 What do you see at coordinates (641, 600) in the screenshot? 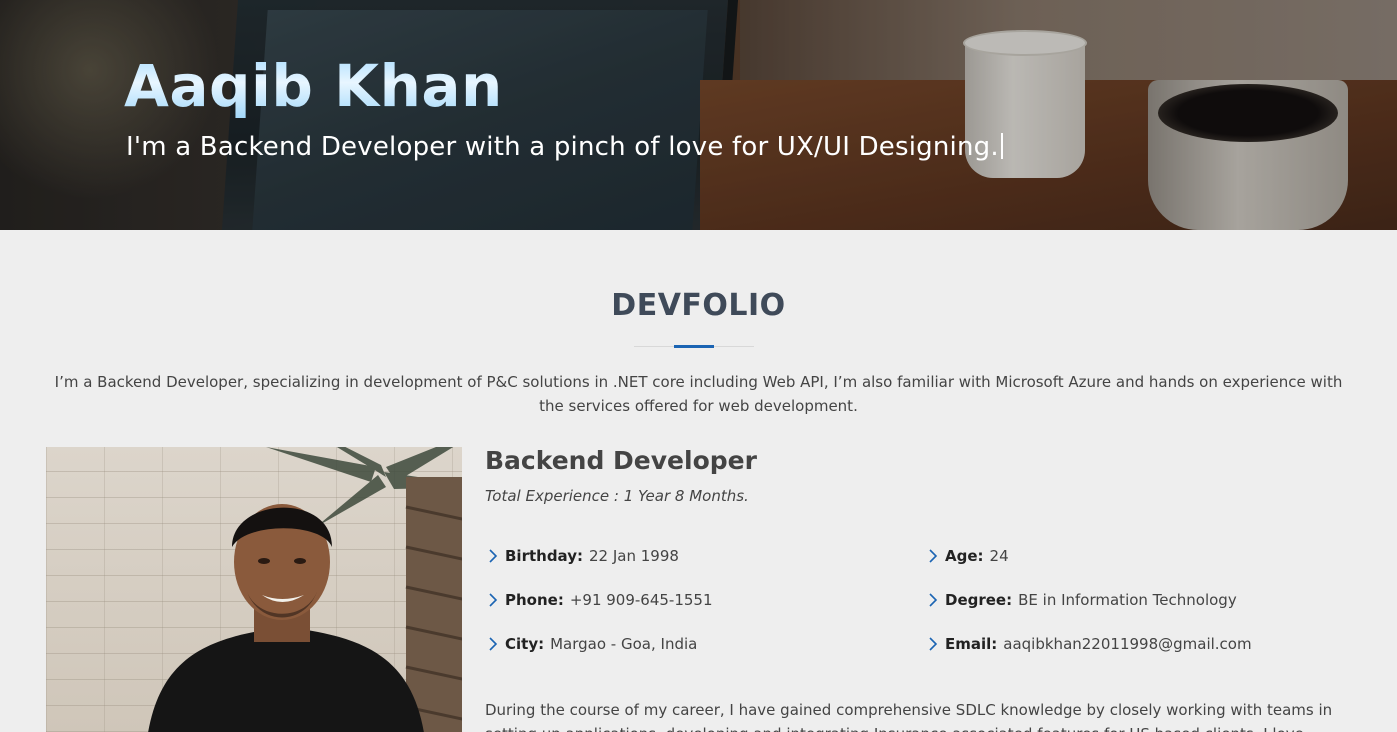
I see `detail-value: +91 909-645-1551` at bounding box center [641, 600].